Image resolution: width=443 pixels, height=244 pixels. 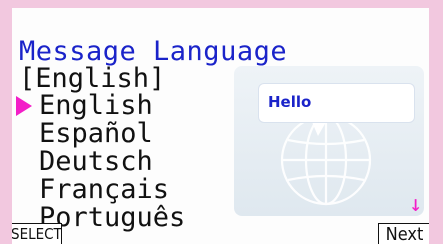 What do you see at coordinates (104, 190) in the screenshot?
I see `language-option-francais: Français` at bounding box center [104, 190].